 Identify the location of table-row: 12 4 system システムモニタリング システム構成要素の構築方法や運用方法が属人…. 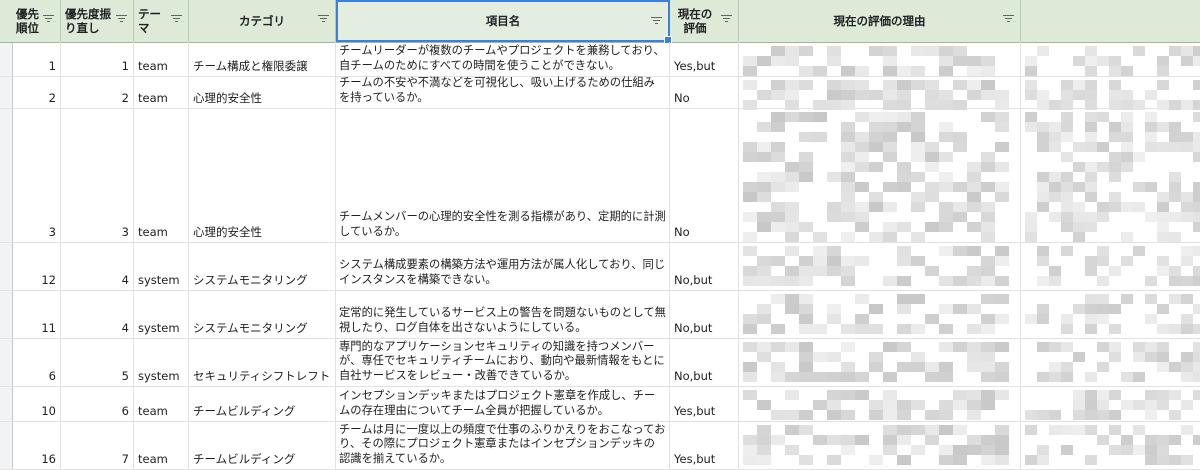
(600, 266).